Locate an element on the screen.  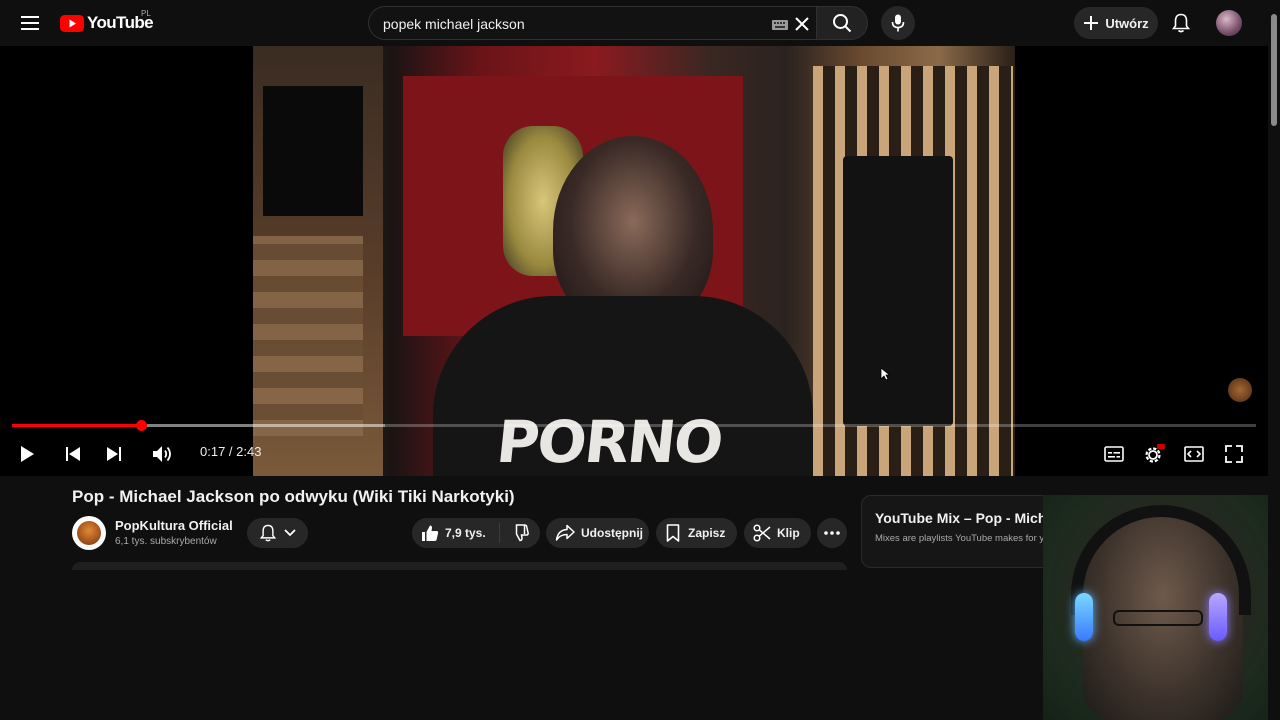
subtitles-button is located at coordinates (1114, 454).